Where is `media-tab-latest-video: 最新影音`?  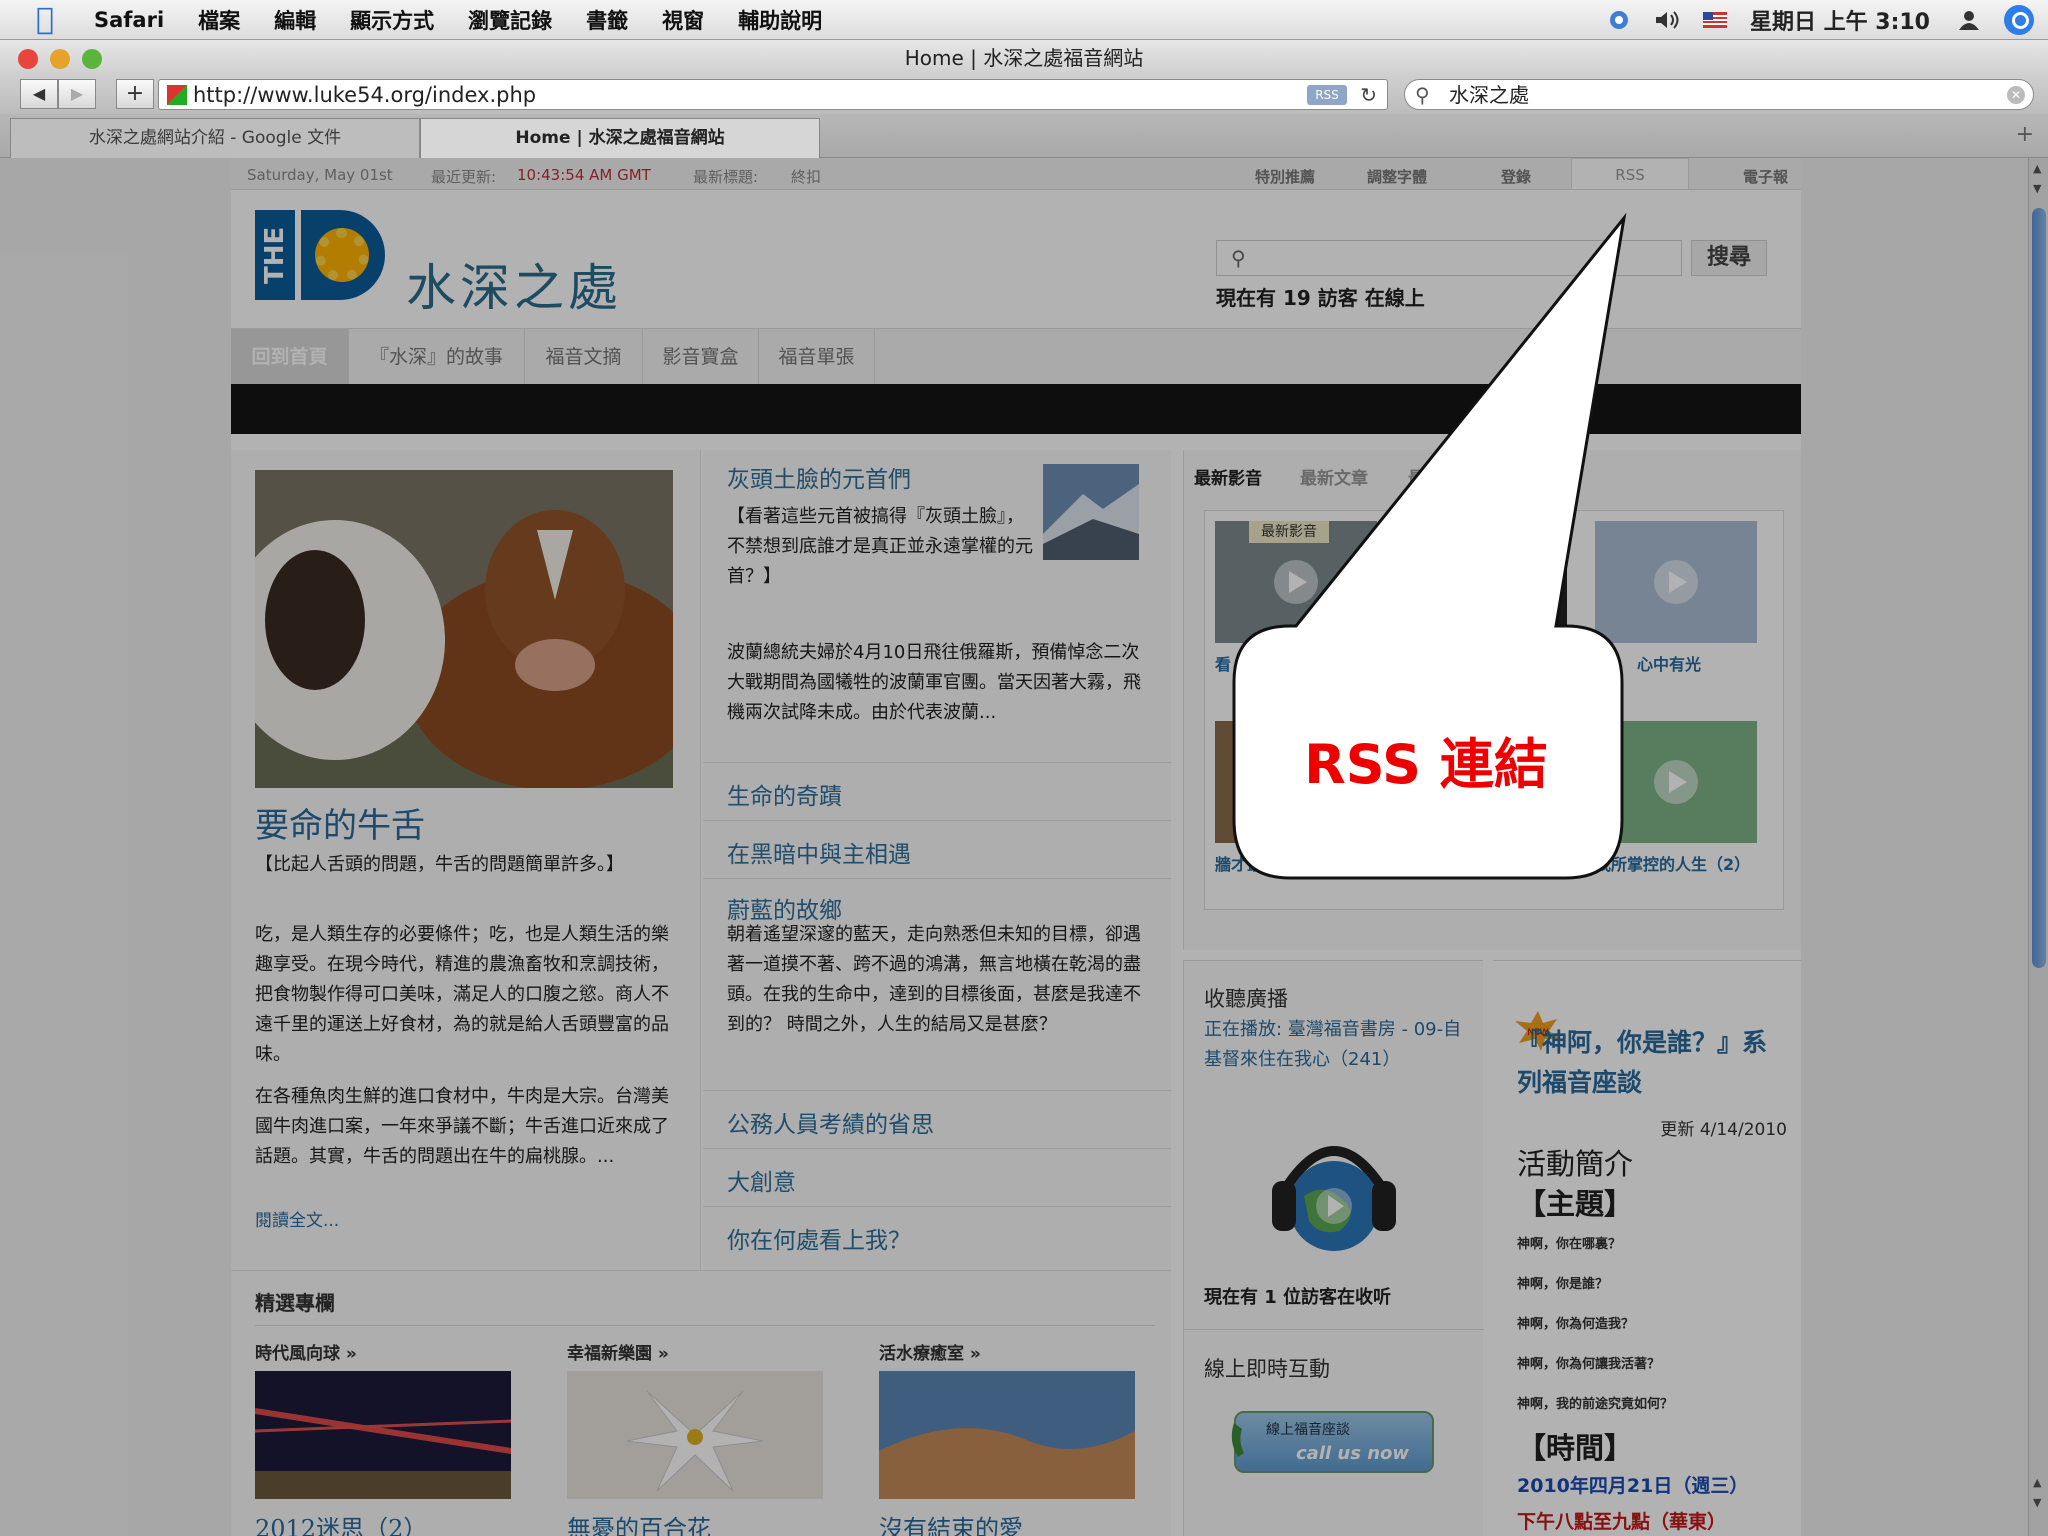 media-tab-latest-video: 最新影音 is located at coordinates (1228, 476).